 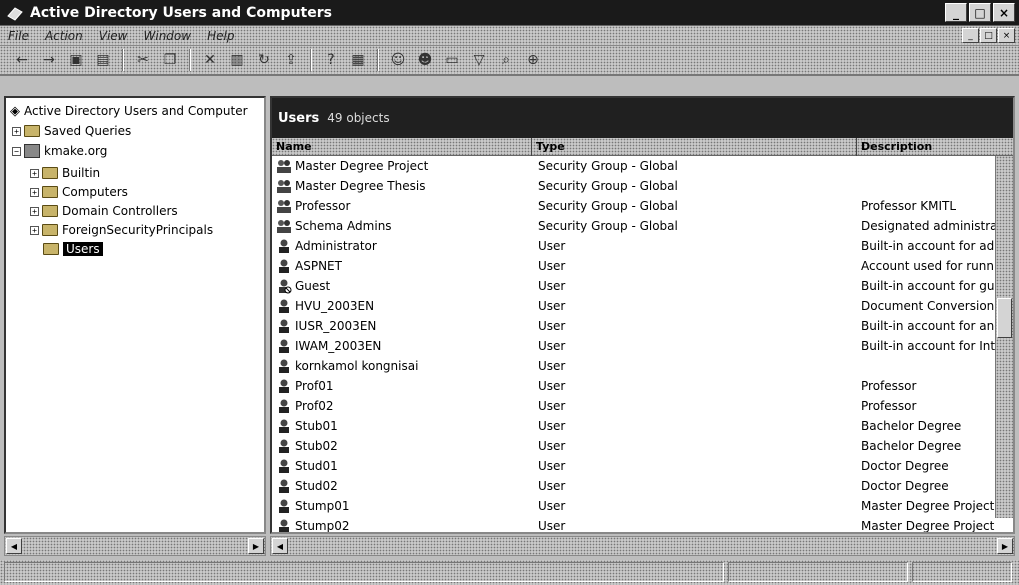 What do you see at coordinates (402, 147) in the screenshot?
I see `column-header-name: Name` at bounding box center [402, 147].